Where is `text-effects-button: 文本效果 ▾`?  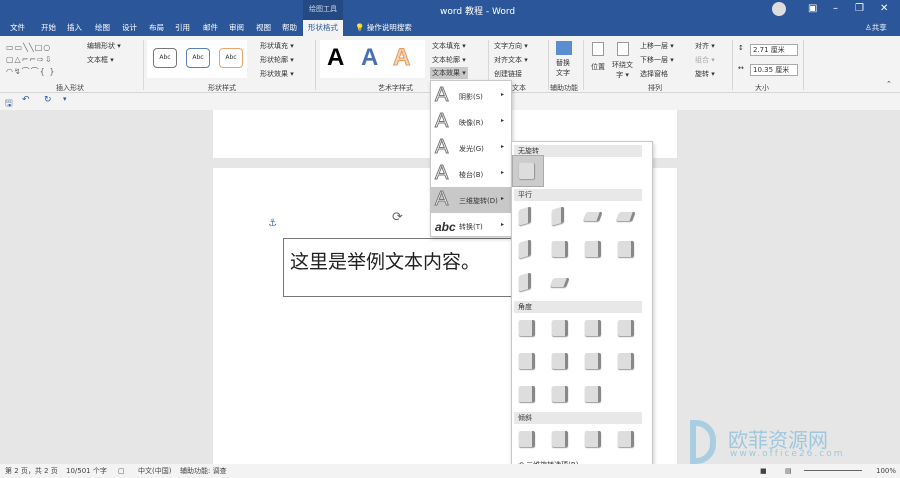 text-effects-button: 文本效果 ▾ is located at coordinates (449, 73).